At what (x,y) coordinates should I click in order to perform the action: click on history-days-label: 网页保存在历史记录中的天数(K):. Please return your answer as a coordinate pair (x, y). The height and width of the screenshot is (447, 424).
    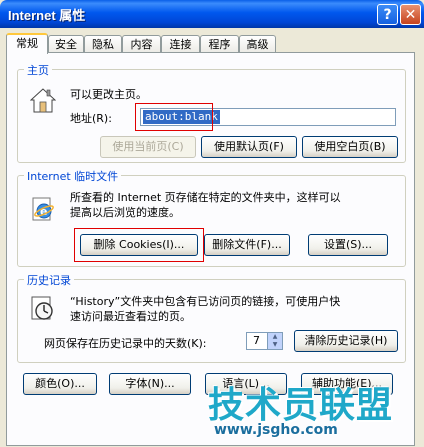
    Looking at the image, I should click on (125, 343).